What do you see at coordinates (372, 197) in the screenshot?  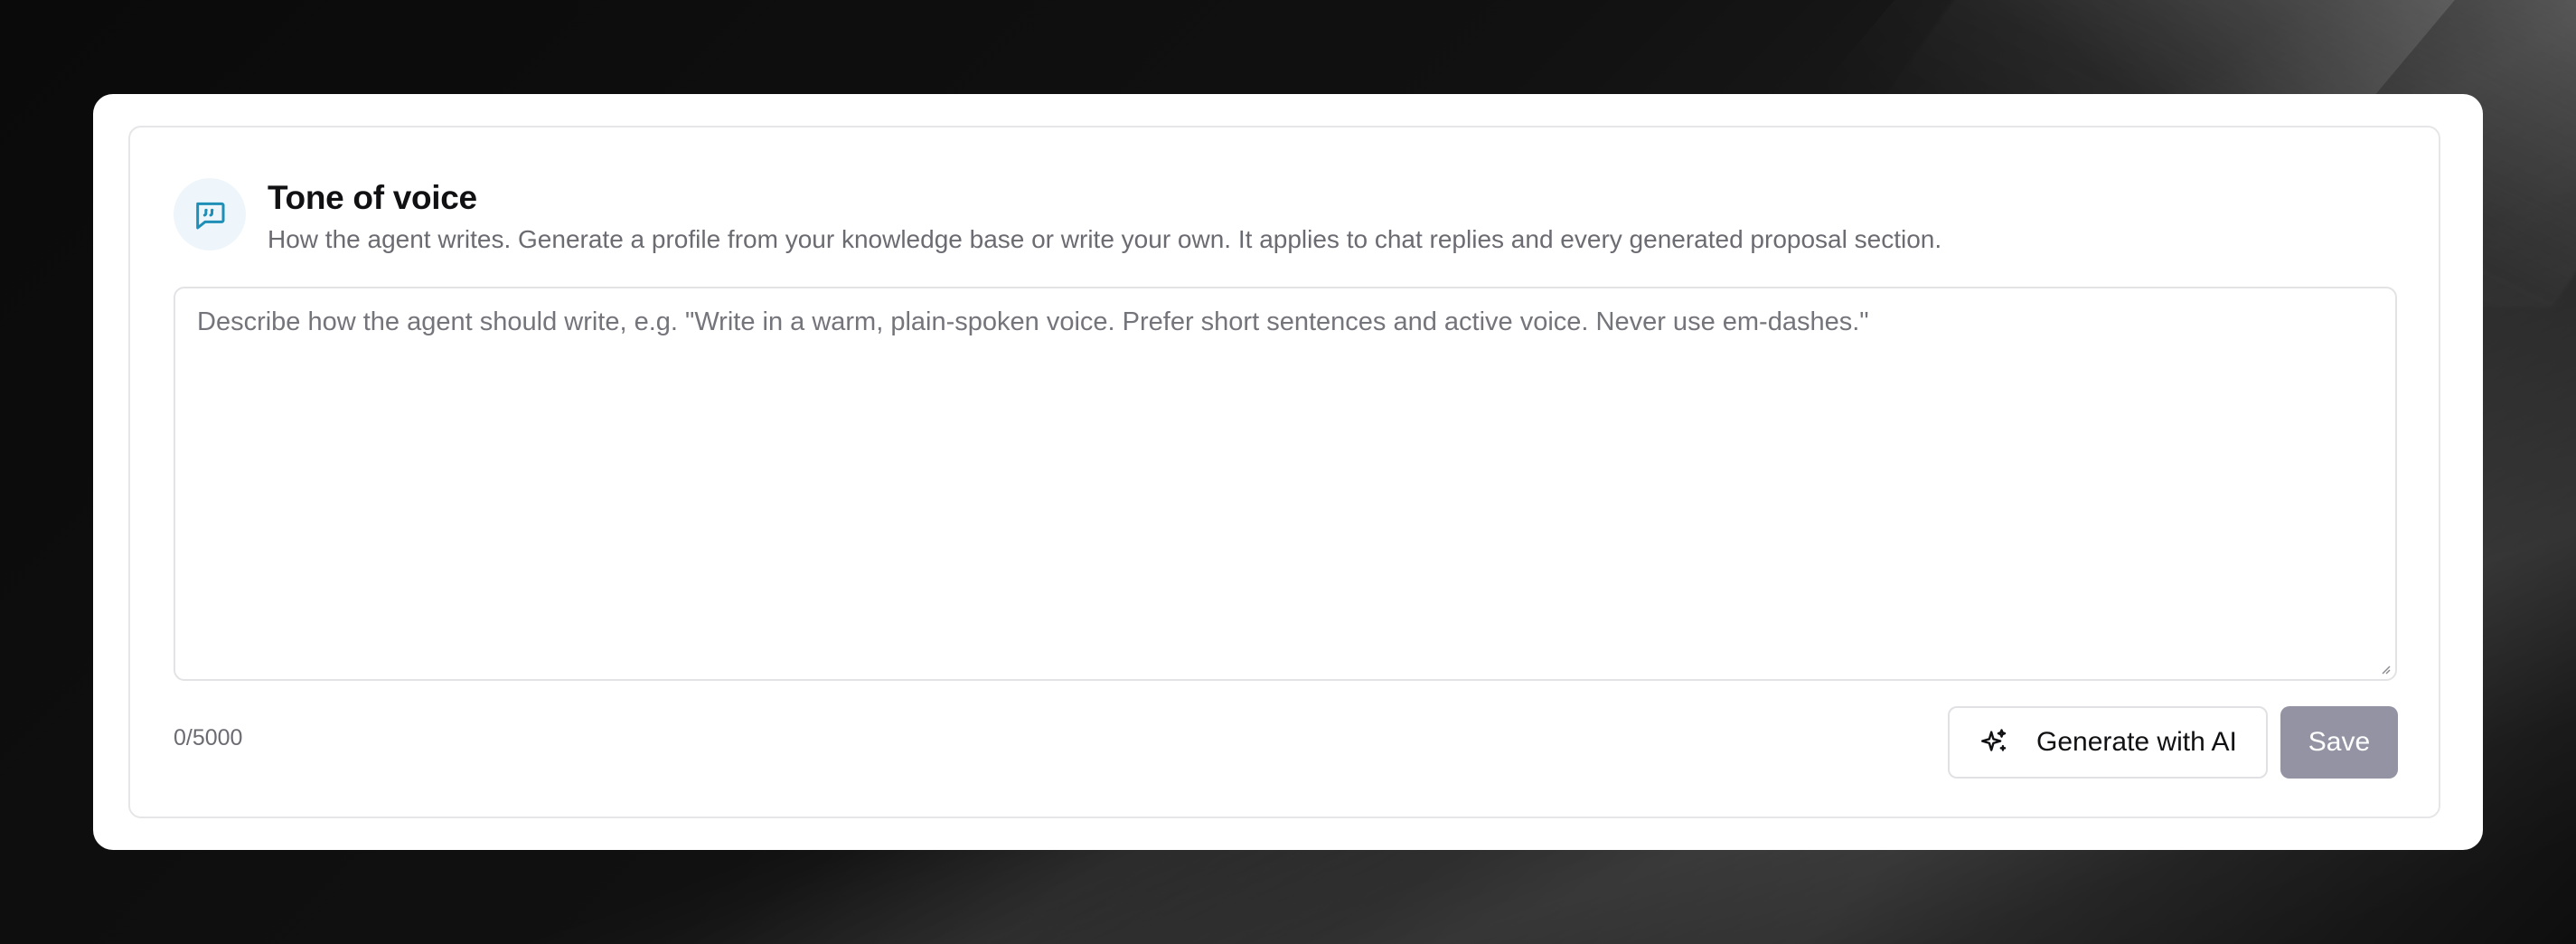 I see `section-title: Tone of voice` at bounding box center [372, 197].